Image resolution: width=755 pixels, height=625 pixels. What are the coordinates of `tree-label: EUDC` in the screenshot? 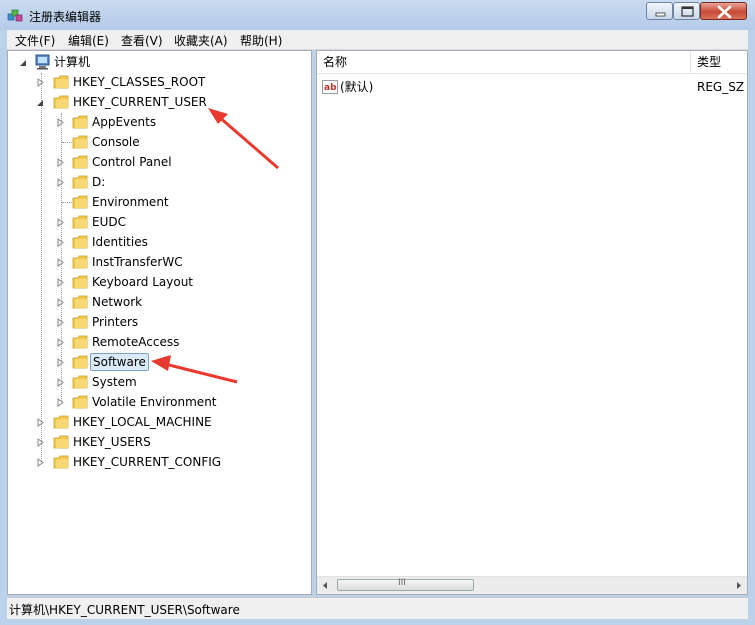 It's located at (109, 222).